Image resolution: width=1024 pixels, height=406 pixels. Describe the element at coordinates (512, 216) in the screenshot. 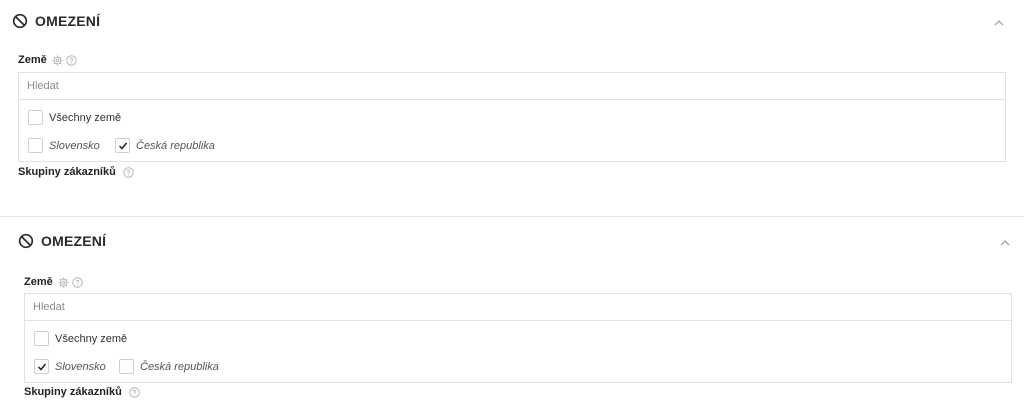

I see `section-divider` at that location.